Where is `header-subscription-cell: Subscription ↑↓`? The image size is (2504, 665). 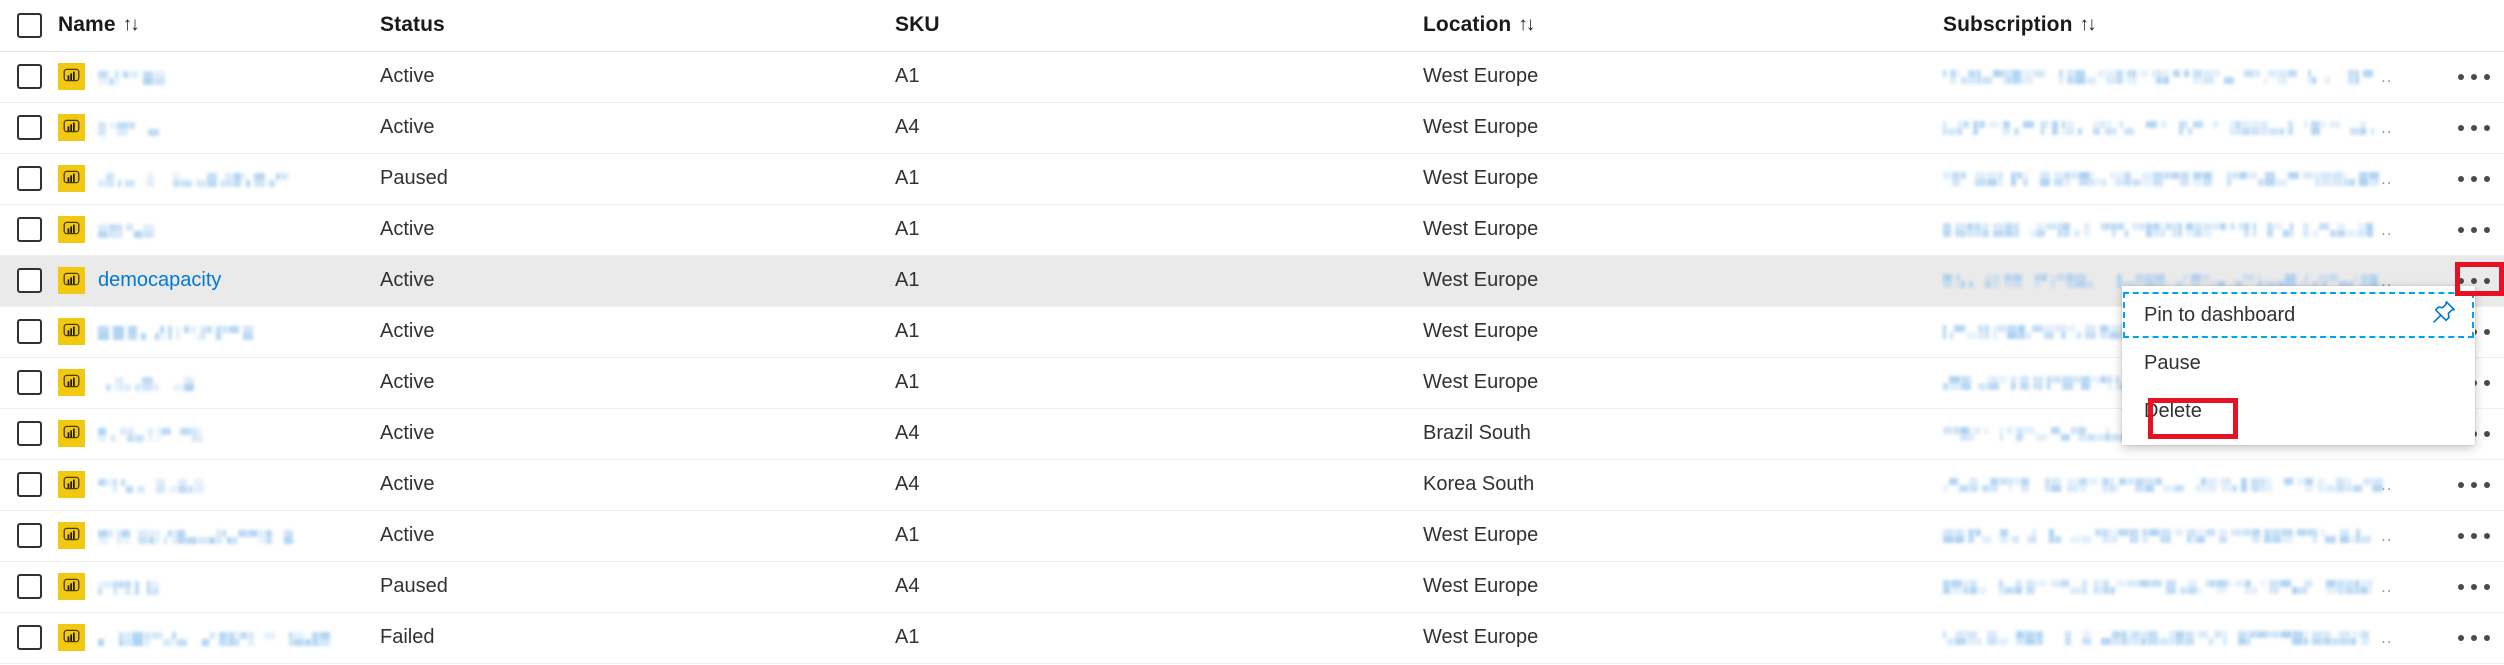
header-subscription-cell: Subscription ↑↓ is located at coordinates (2223, 26).